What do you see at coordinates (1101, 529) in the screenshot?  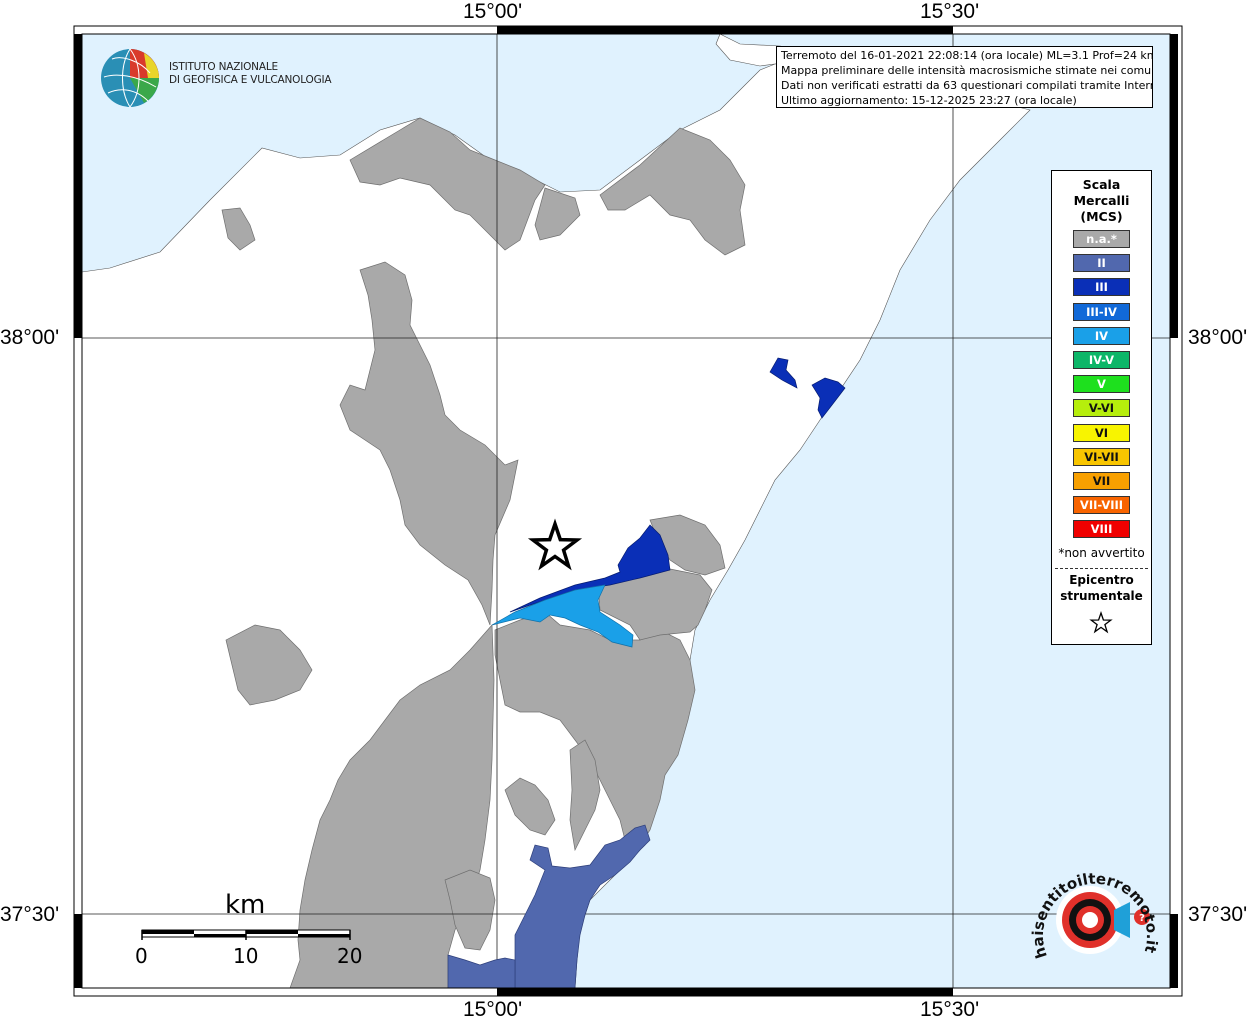 I see `legend-item-viii: VIII` at bounding box center [1101, 529].